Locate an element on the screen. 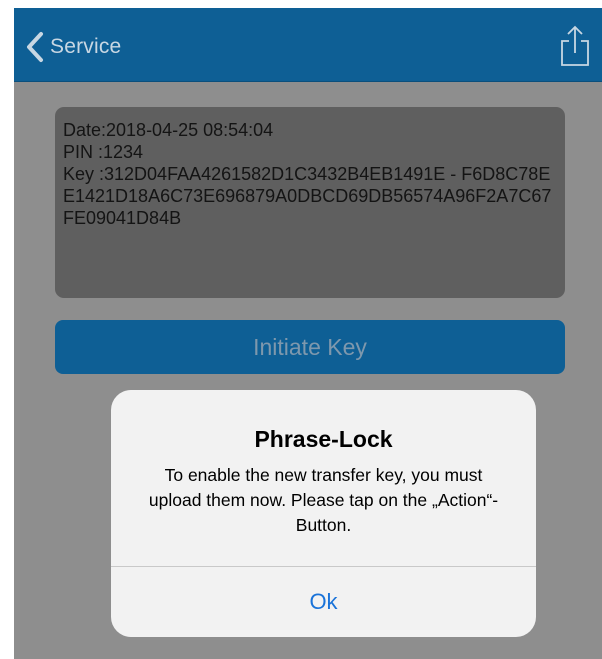  date-text: Date:2018-04-25 08:54:04 is located at coordinates (168, 130).